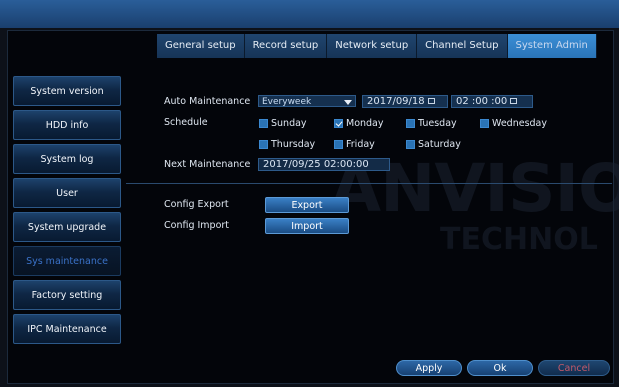  Describe the element at coordinates (338, 123) in the screenshot. I see `checkbox-checked-icon` at that location.